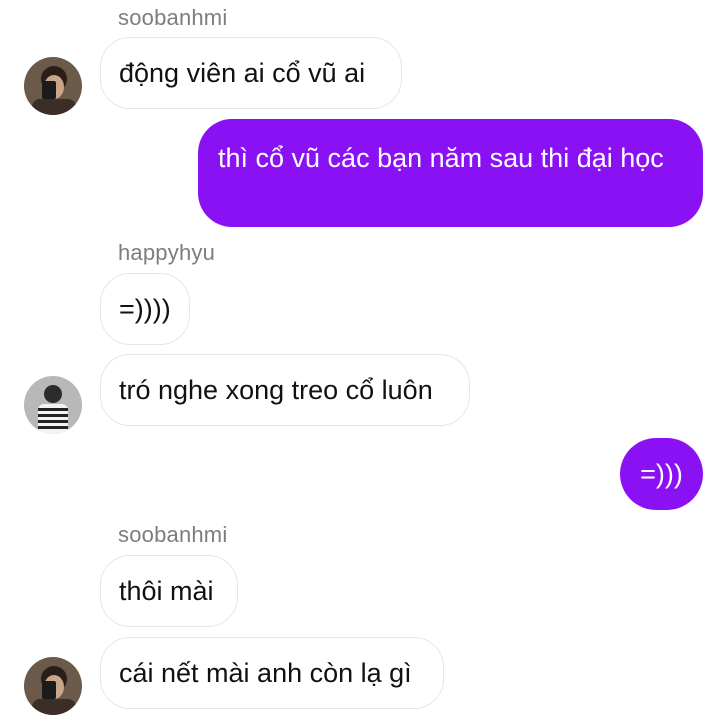 The height and width of the screenshot is (717, 720). I want to click on message-bubble: =)))), so click(145, 309).